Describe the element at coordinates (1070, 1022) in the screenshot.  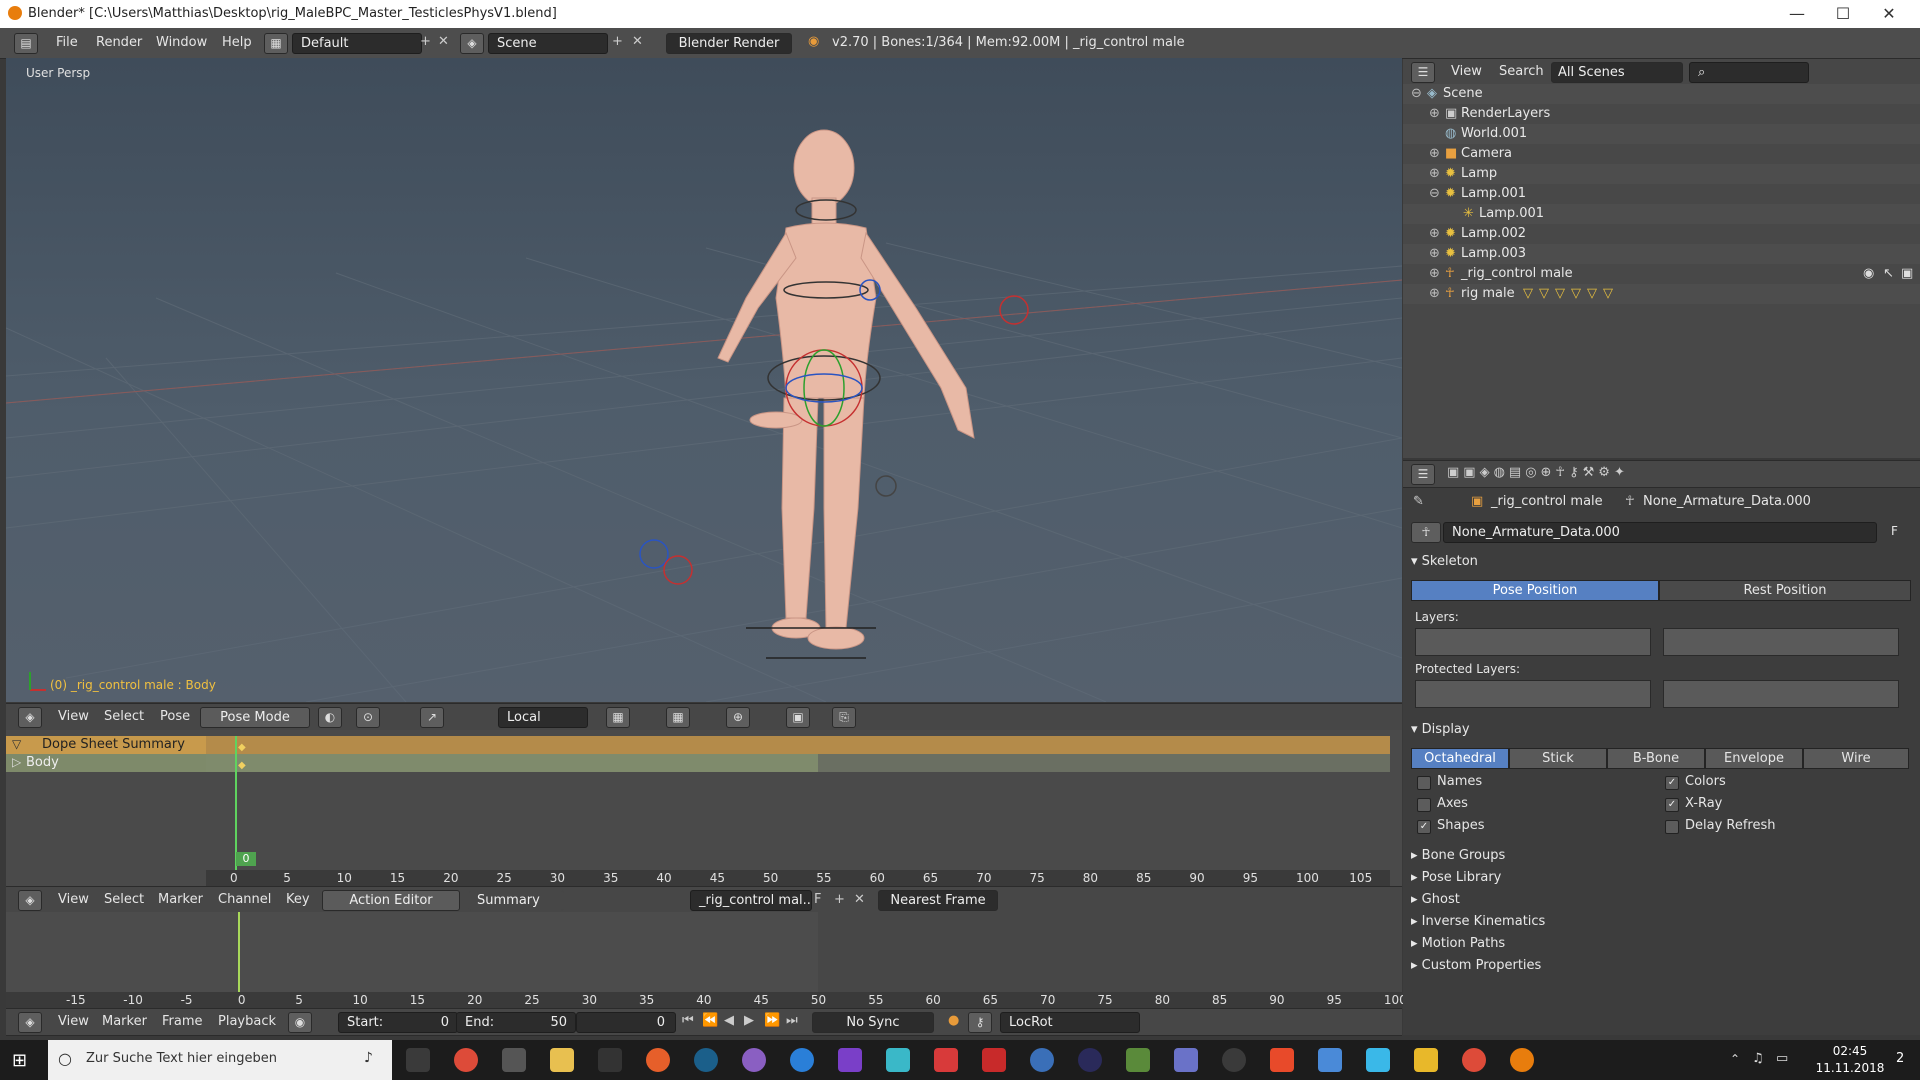
I see `keying-set-field: LocRot` at that location.